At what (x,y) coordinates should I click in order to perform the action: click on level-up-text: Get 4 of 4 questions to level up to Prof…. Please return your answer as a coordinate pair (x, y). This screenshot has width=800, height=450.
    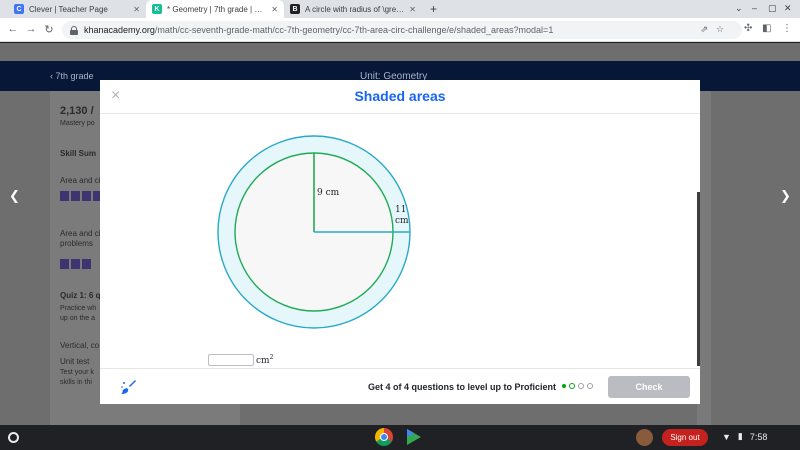
    Looking at the image, I should click on (462, 387).